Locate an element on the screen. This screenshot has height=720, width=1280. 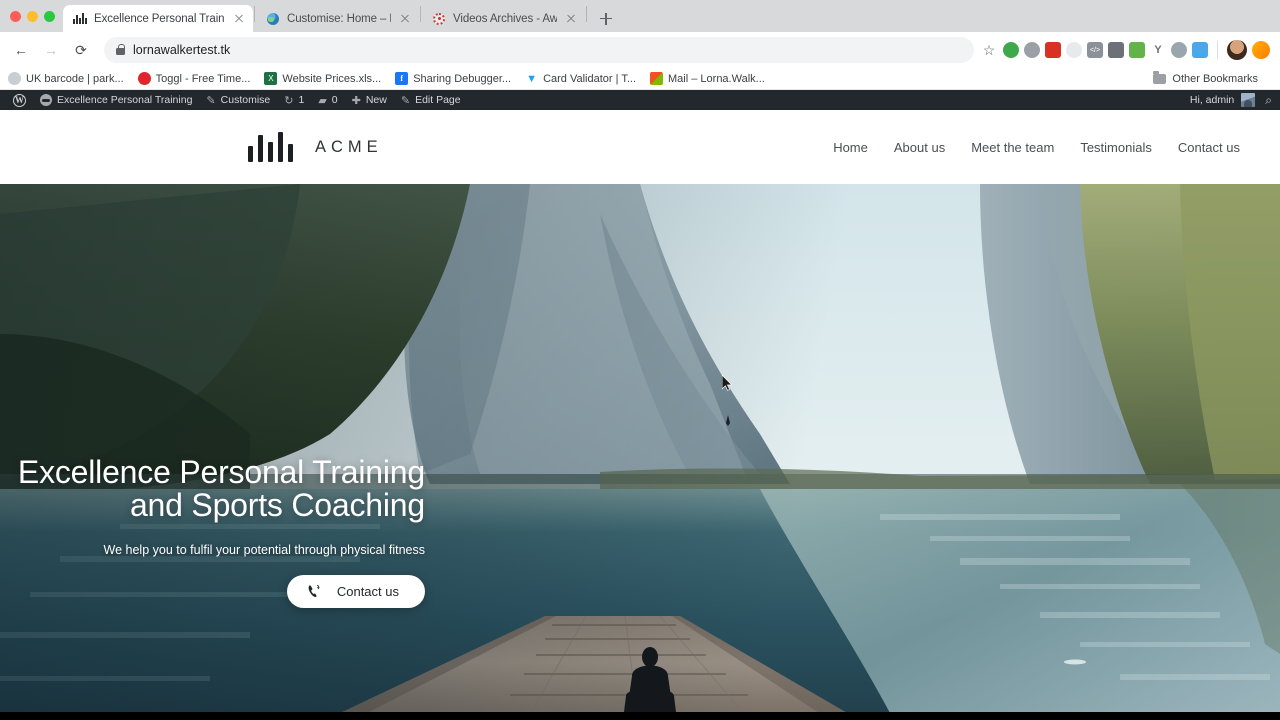
address-bar: ← → ⟳ lornawalkertest.tk ☆ </> Y is located at coordinates (640, 50).